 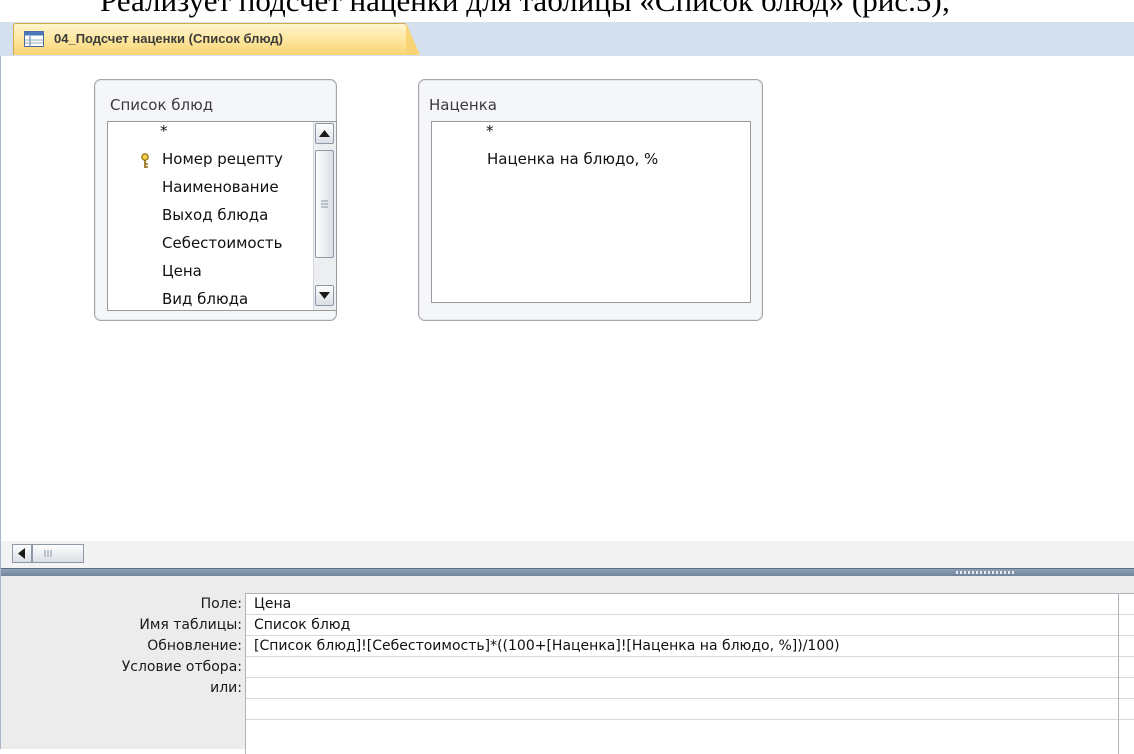 What do you see at coordinates (220, 191) in the screenshot?
I see `field-item: Наименование` at bounding box center [220, 191].